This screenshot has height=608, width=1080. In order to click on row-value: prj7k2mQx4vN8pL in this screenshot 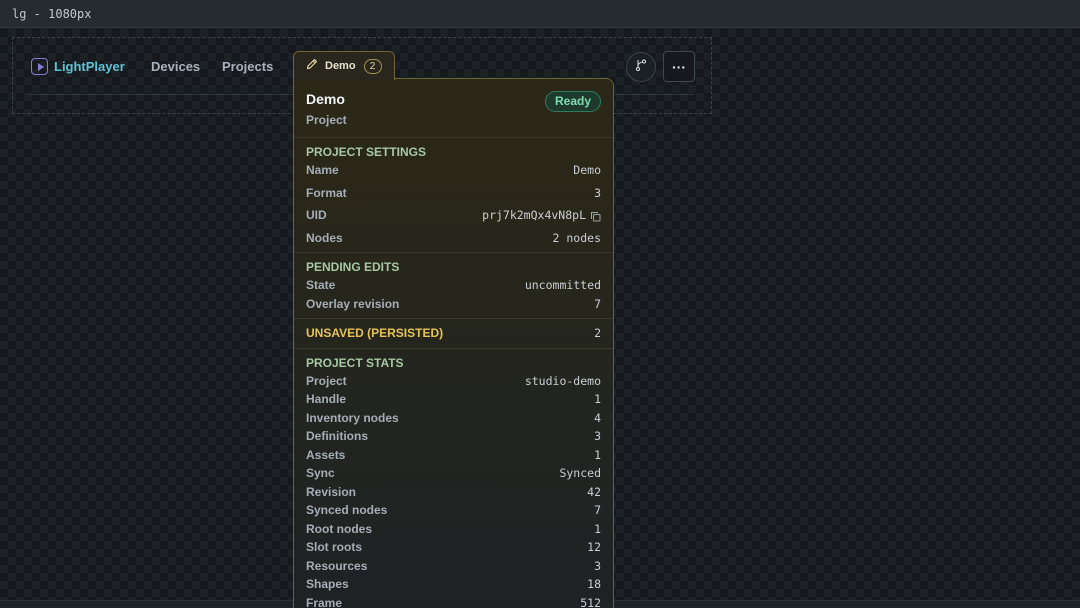, I will do `click(534, 215)`.